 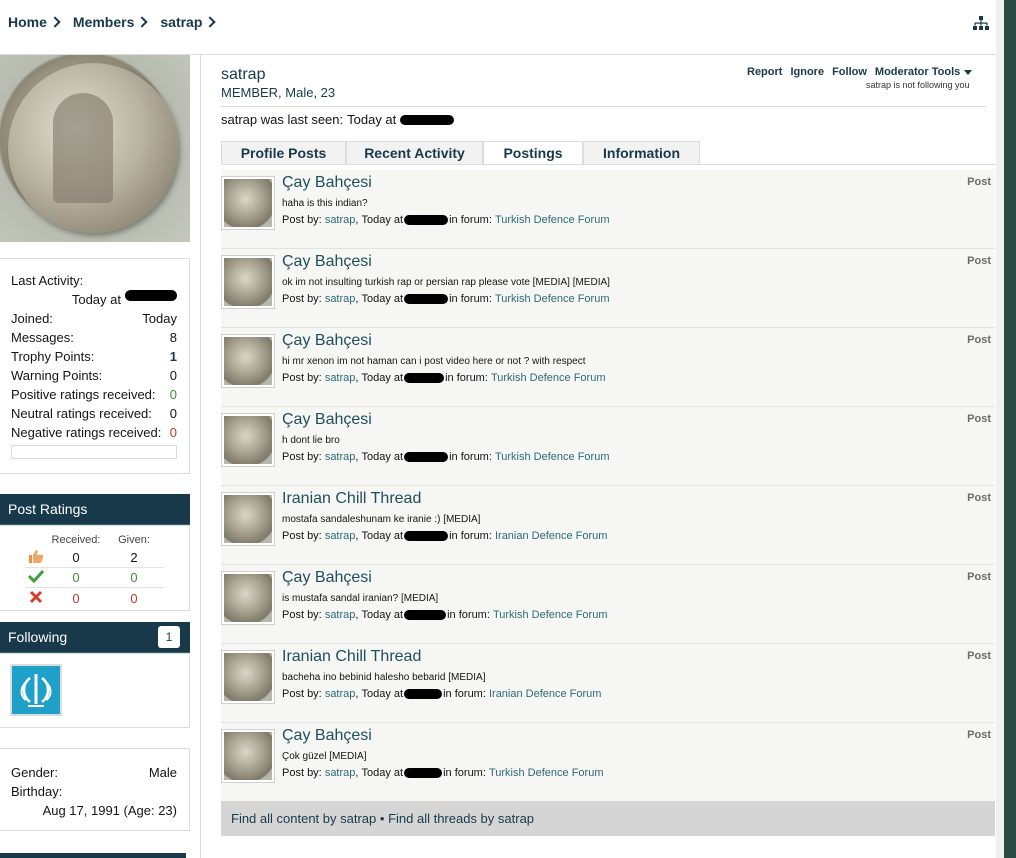 I want to click on stat-neutral-ratings: Neutral ratings received: 0, so click(x=94, y=413).